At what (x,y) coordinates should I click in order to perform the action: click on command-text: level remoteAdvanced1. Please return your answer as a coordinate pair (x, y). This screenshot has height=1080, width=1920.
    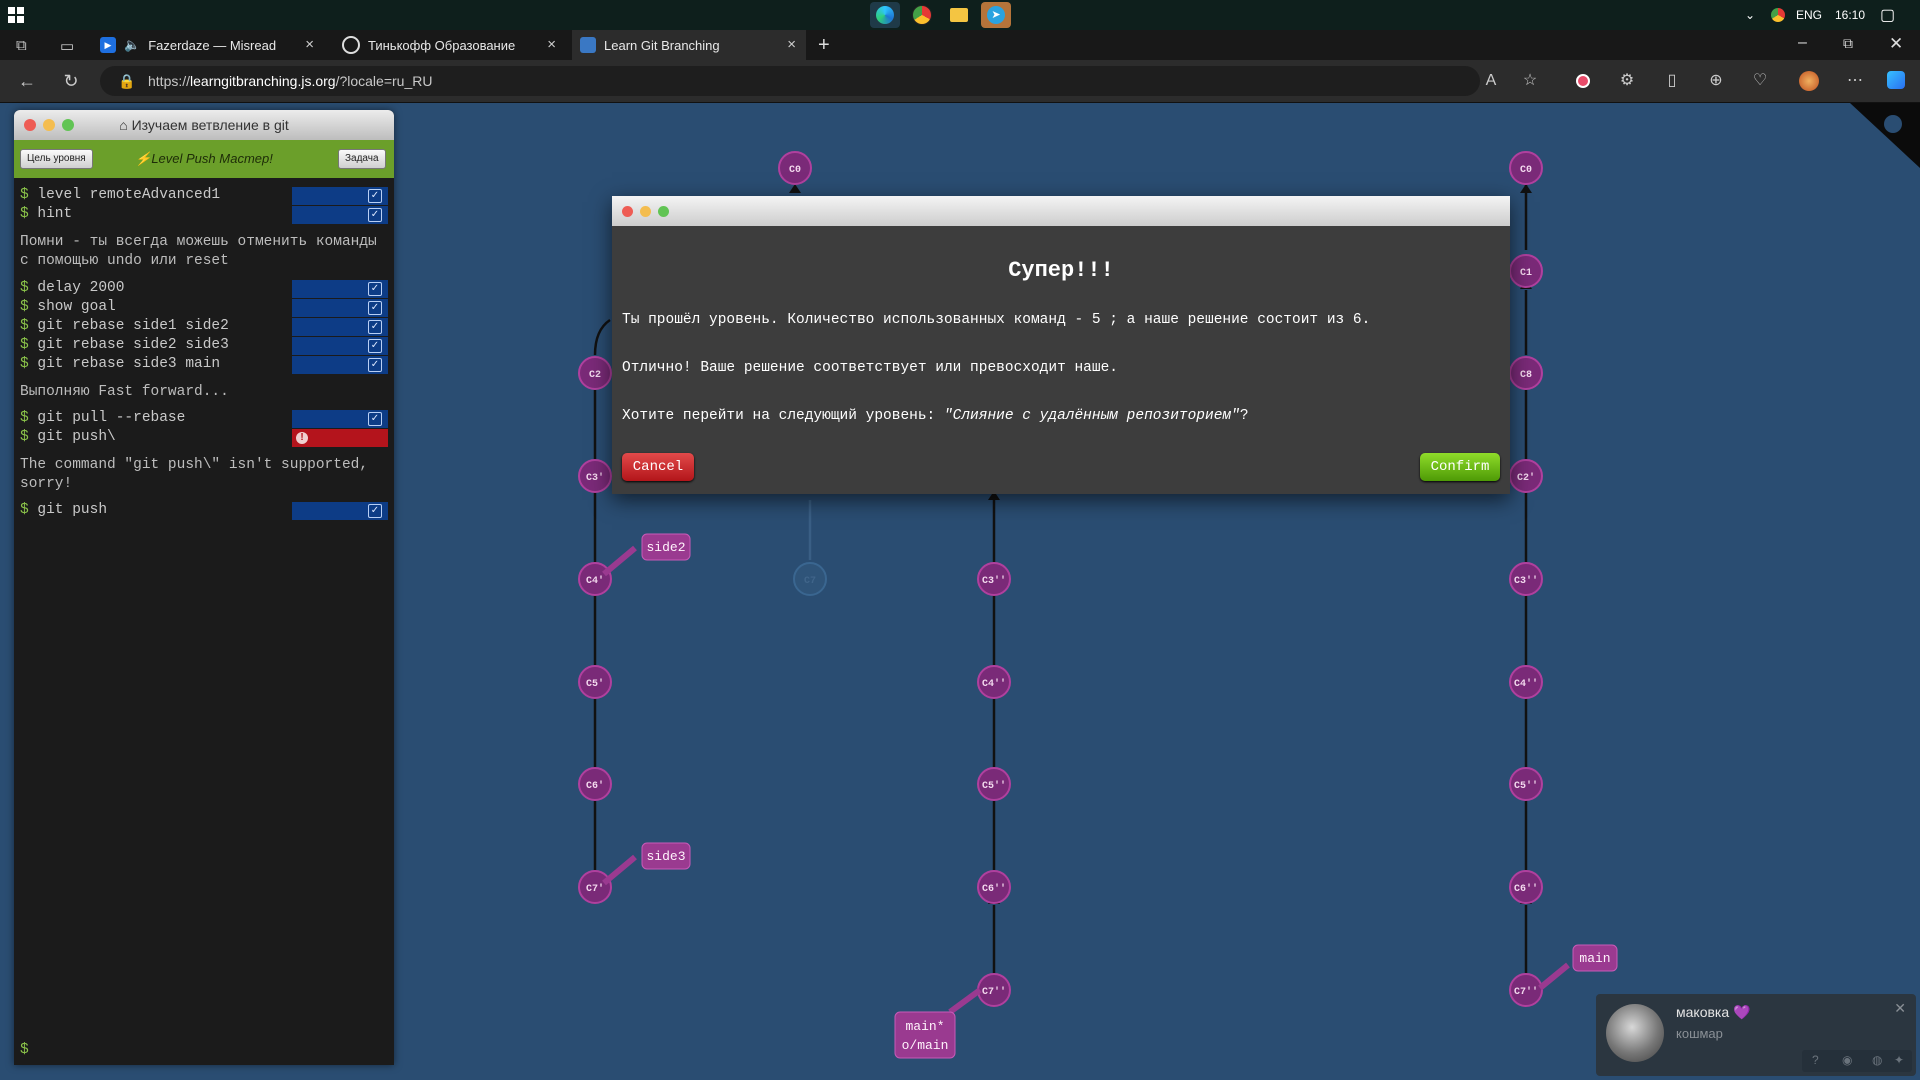
    Looking at the image, I should click on (129, 195).